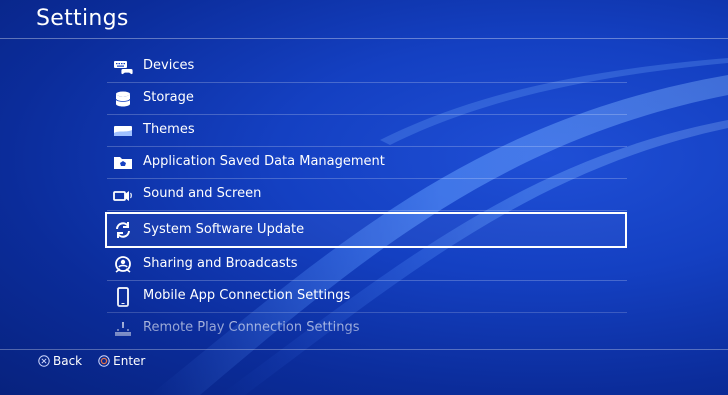 This screenshot has height=395, width=728. Describe the element at coordinates (169, 129) in the screenshot. I see `menu-item-label: Themes` at that location.